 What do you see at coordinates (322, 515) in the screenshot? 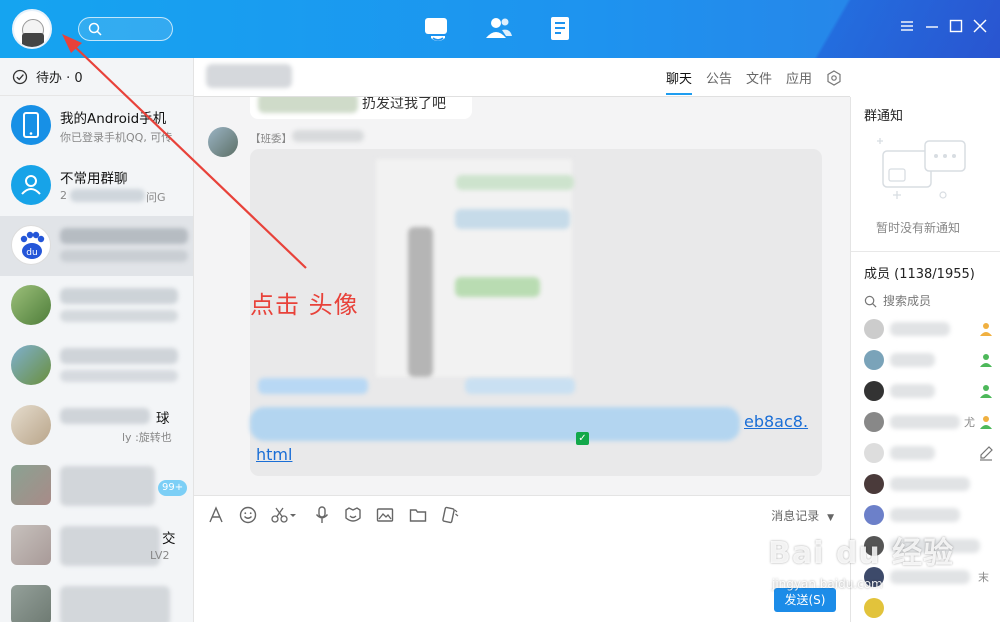
I see `mic-icon` at bounding box center [322, 515].